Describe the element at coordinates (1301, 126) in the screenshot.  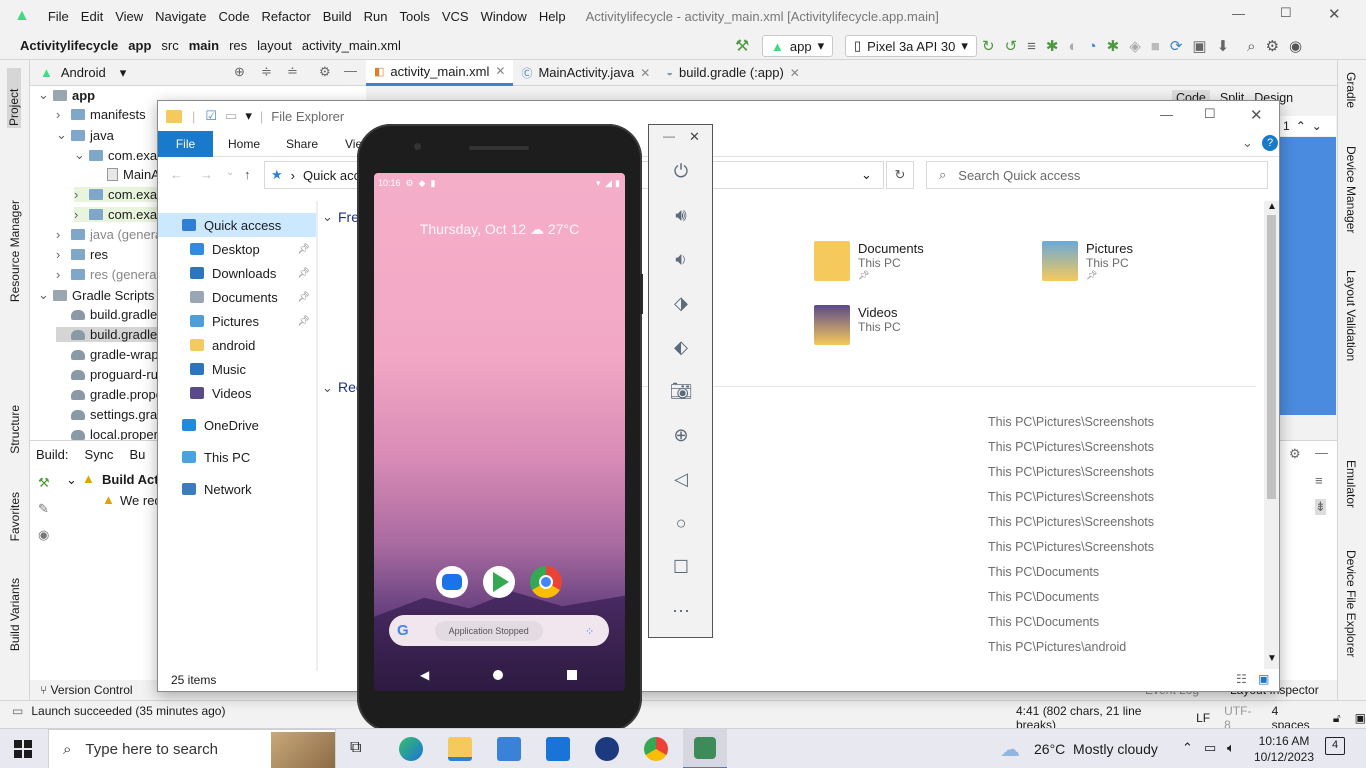
I see `chevron-up-icon: ⌃` at that location.